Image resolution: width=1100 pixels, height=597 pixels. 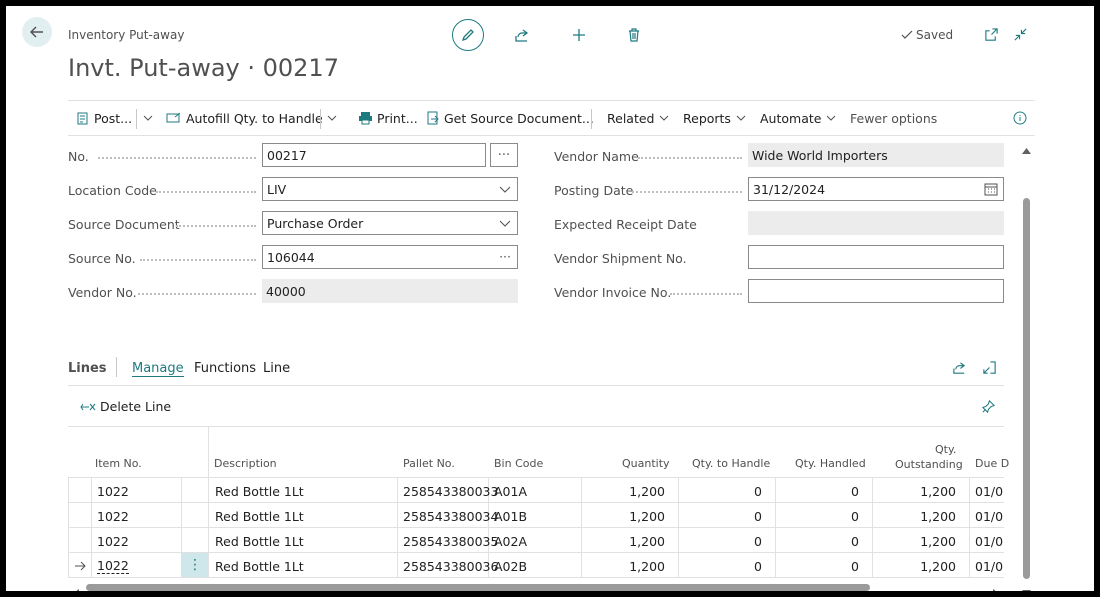 What do you see at coordinates (992, 463) in the screenshot?
I see `column-header-due-date: Due D` at bounding box center [992, 463].